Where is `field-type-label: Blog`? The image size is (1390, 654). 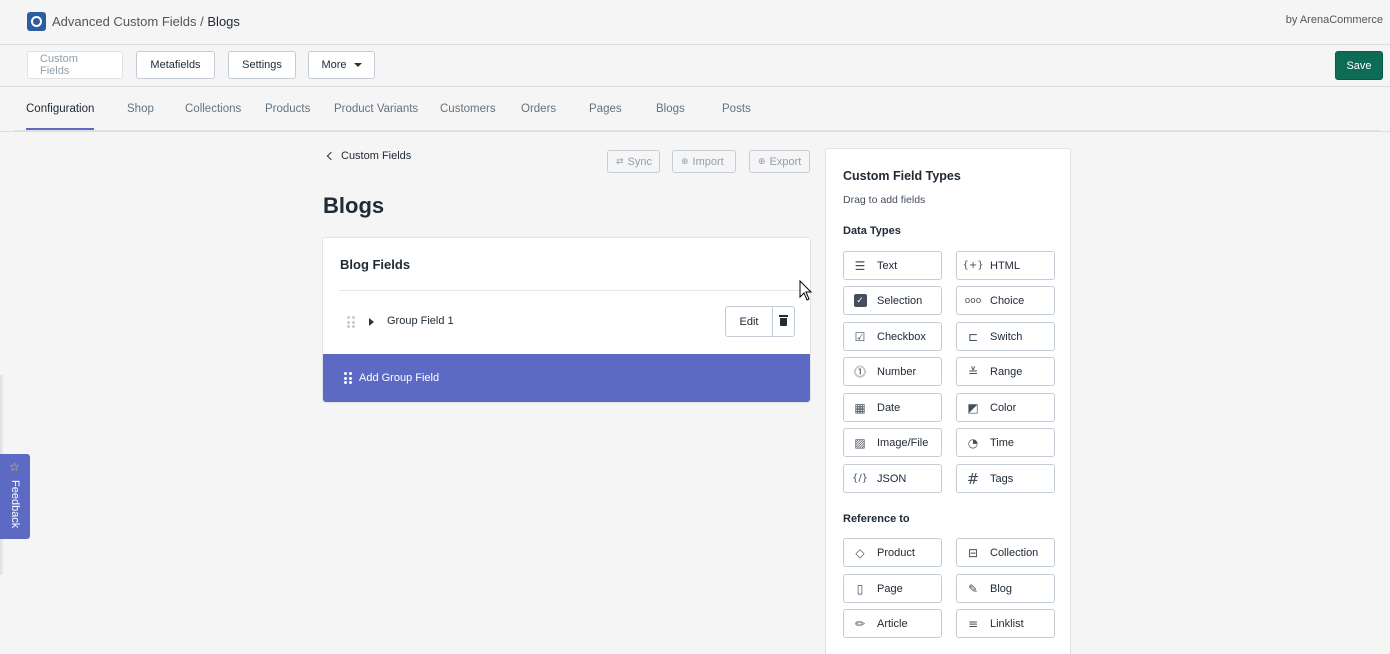 field-type-label: Blog is located at coordinates (1001, 588).